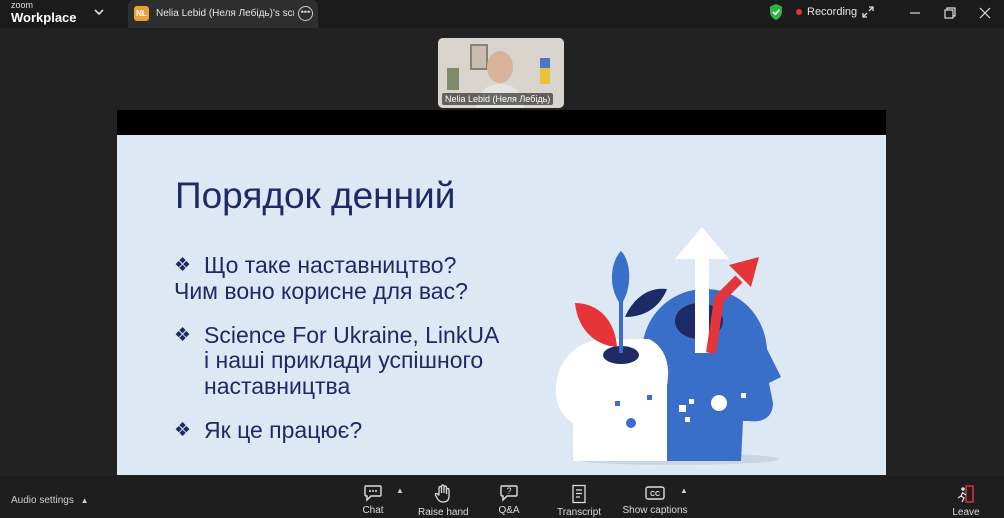 The image size is (1004, 518). I want to click on minimize-icon, so click(915, 13).